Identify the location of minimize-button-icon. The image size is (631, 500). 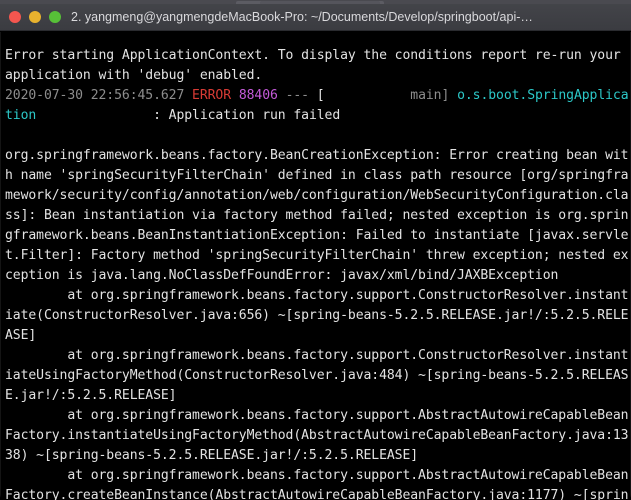
(35, 17).